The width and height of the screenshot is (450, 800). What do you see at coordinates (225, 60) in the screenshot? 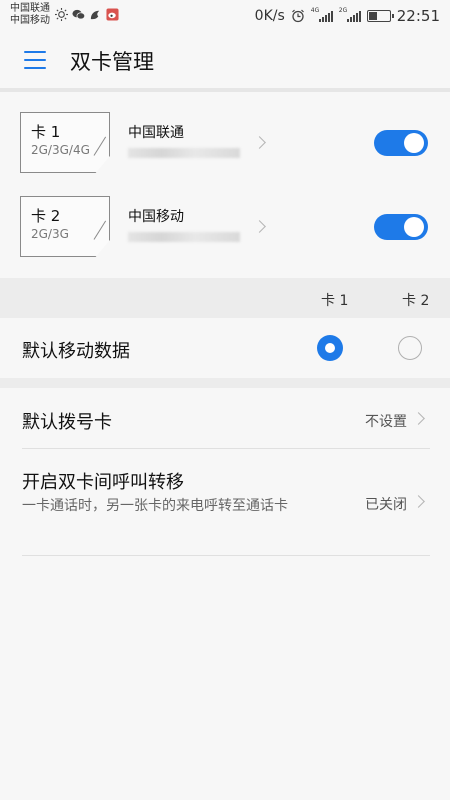
I see `app-header: 双卡管理` at bounding box center [225, 60].